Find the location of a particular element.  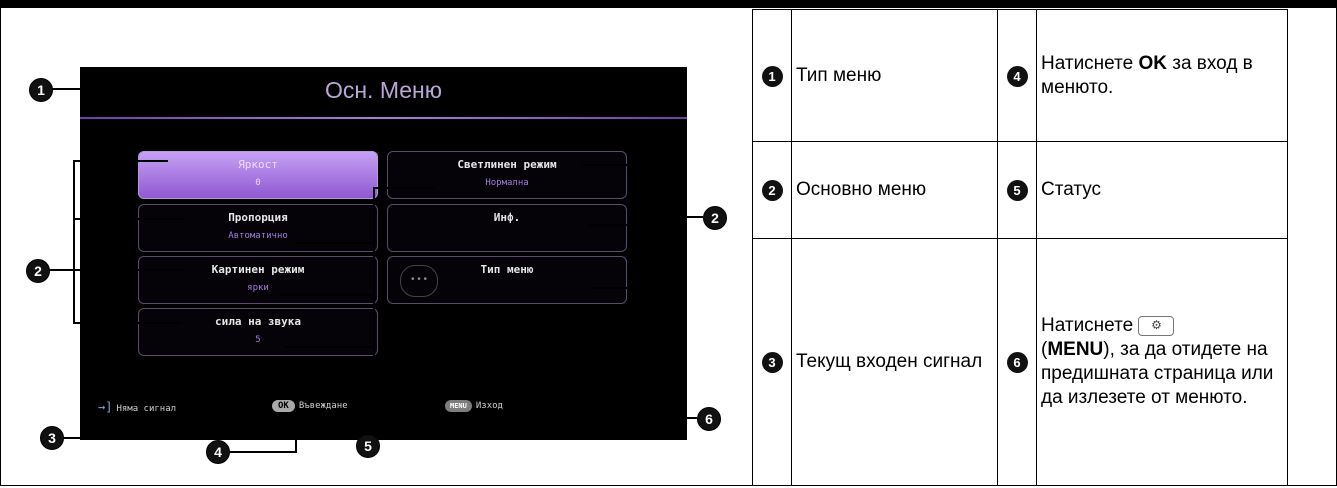

callout-marker-2-left: 2 is located at coordinates (38, 271).